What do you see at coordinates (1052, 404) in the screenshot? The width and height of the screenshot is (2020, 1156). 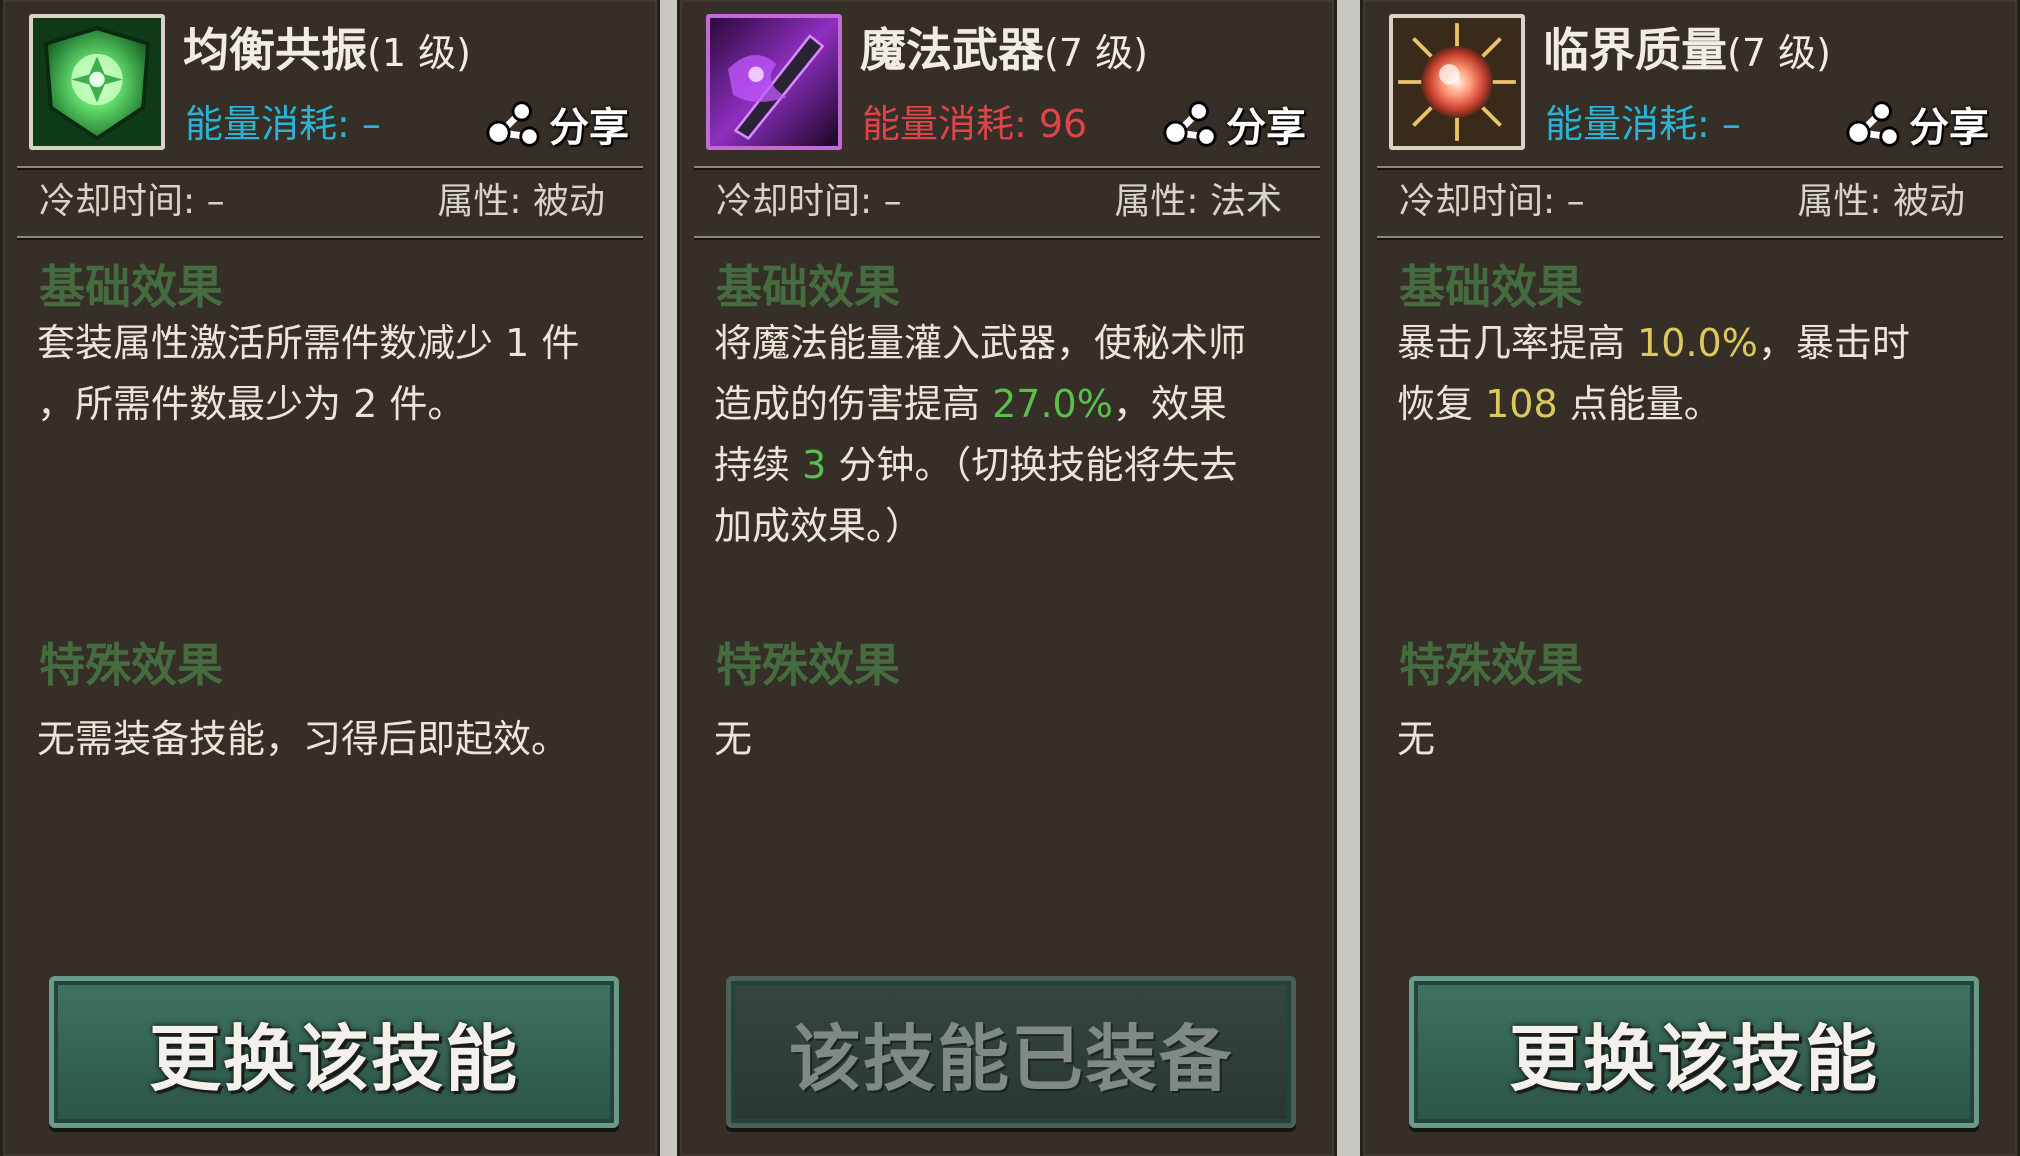 I see `damage-bonus-value: 27.0%` at bounding box center [1052, 404].